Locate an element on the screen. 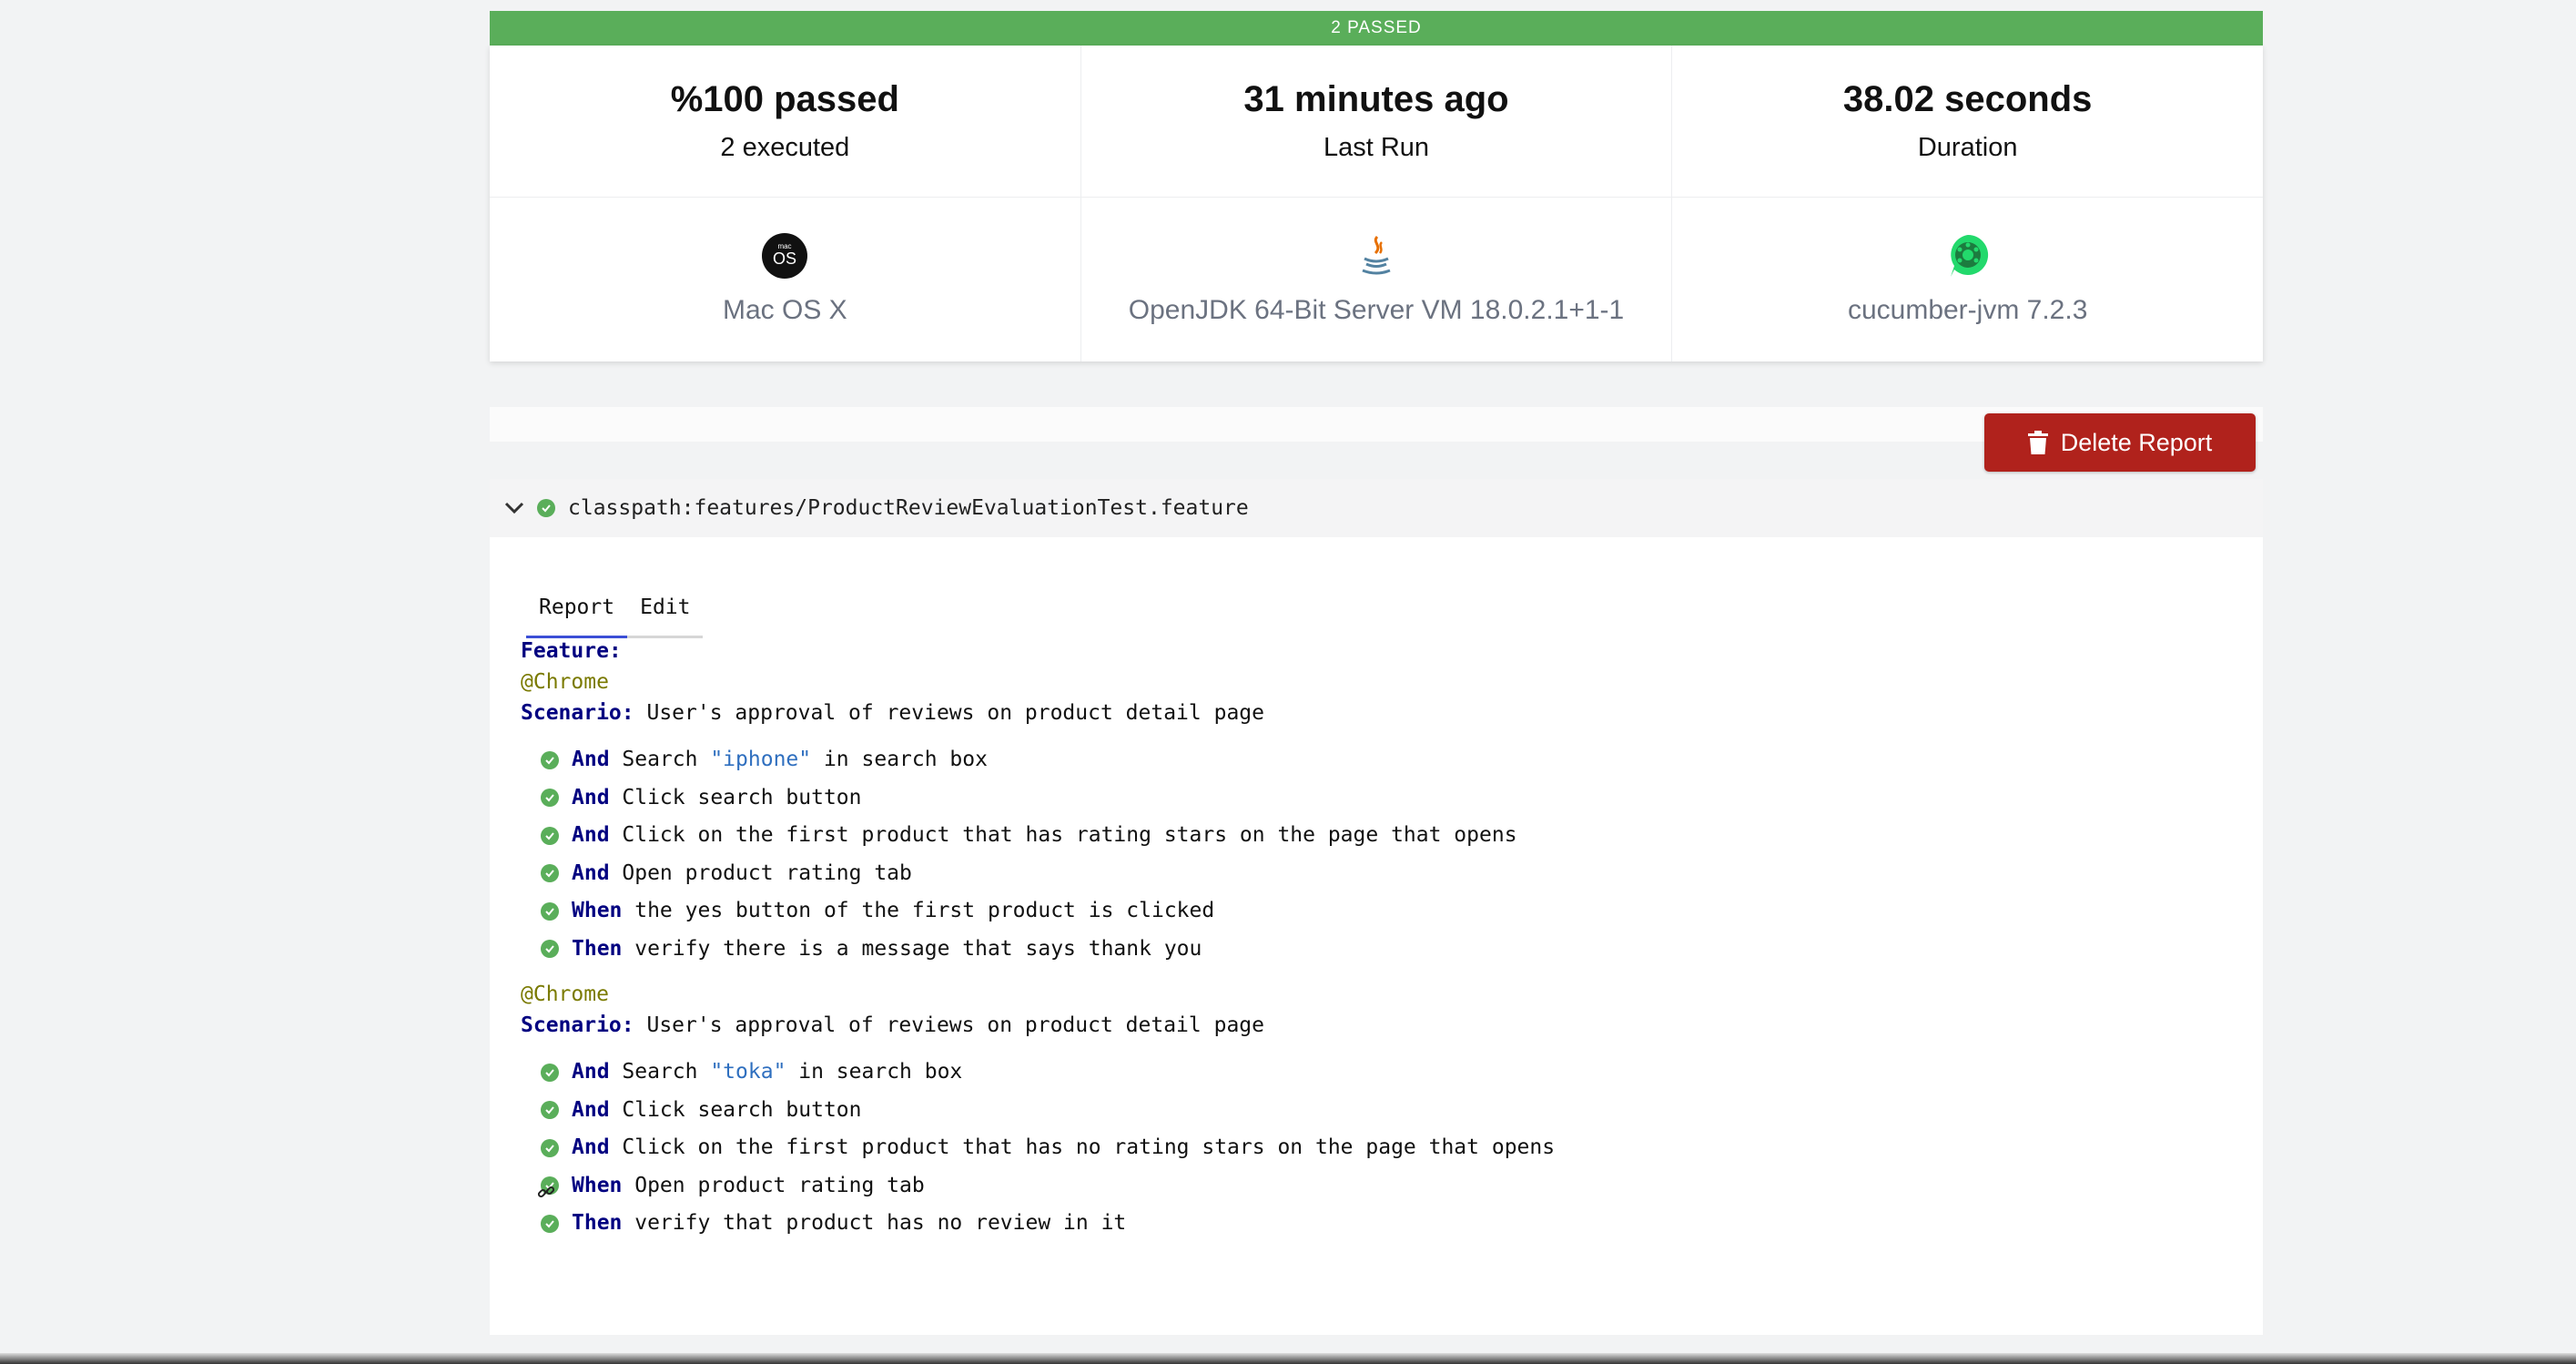  feature-tabs: Report Edit is located at coordinates (615, 612).